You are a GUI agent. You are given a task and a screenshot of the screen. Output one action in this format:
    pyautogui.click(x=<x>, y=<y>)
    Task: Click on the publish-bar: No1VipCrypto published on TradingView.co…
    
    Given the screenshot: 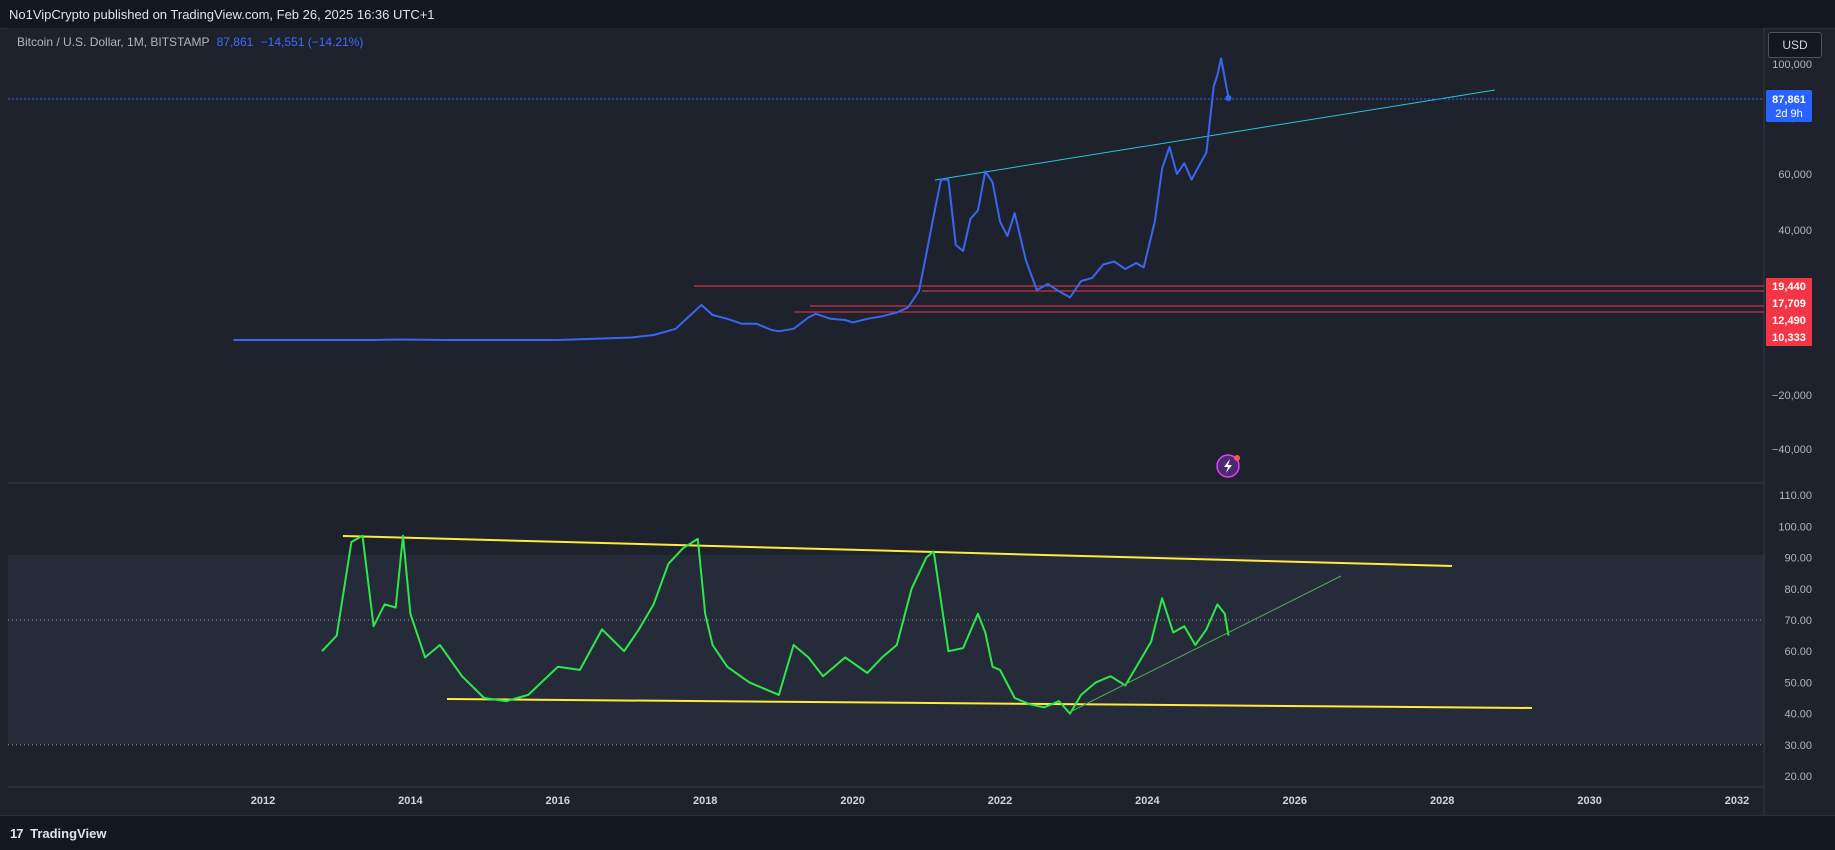 What is the action you would take?
    pyautogui.click(x=917, y=14)
    